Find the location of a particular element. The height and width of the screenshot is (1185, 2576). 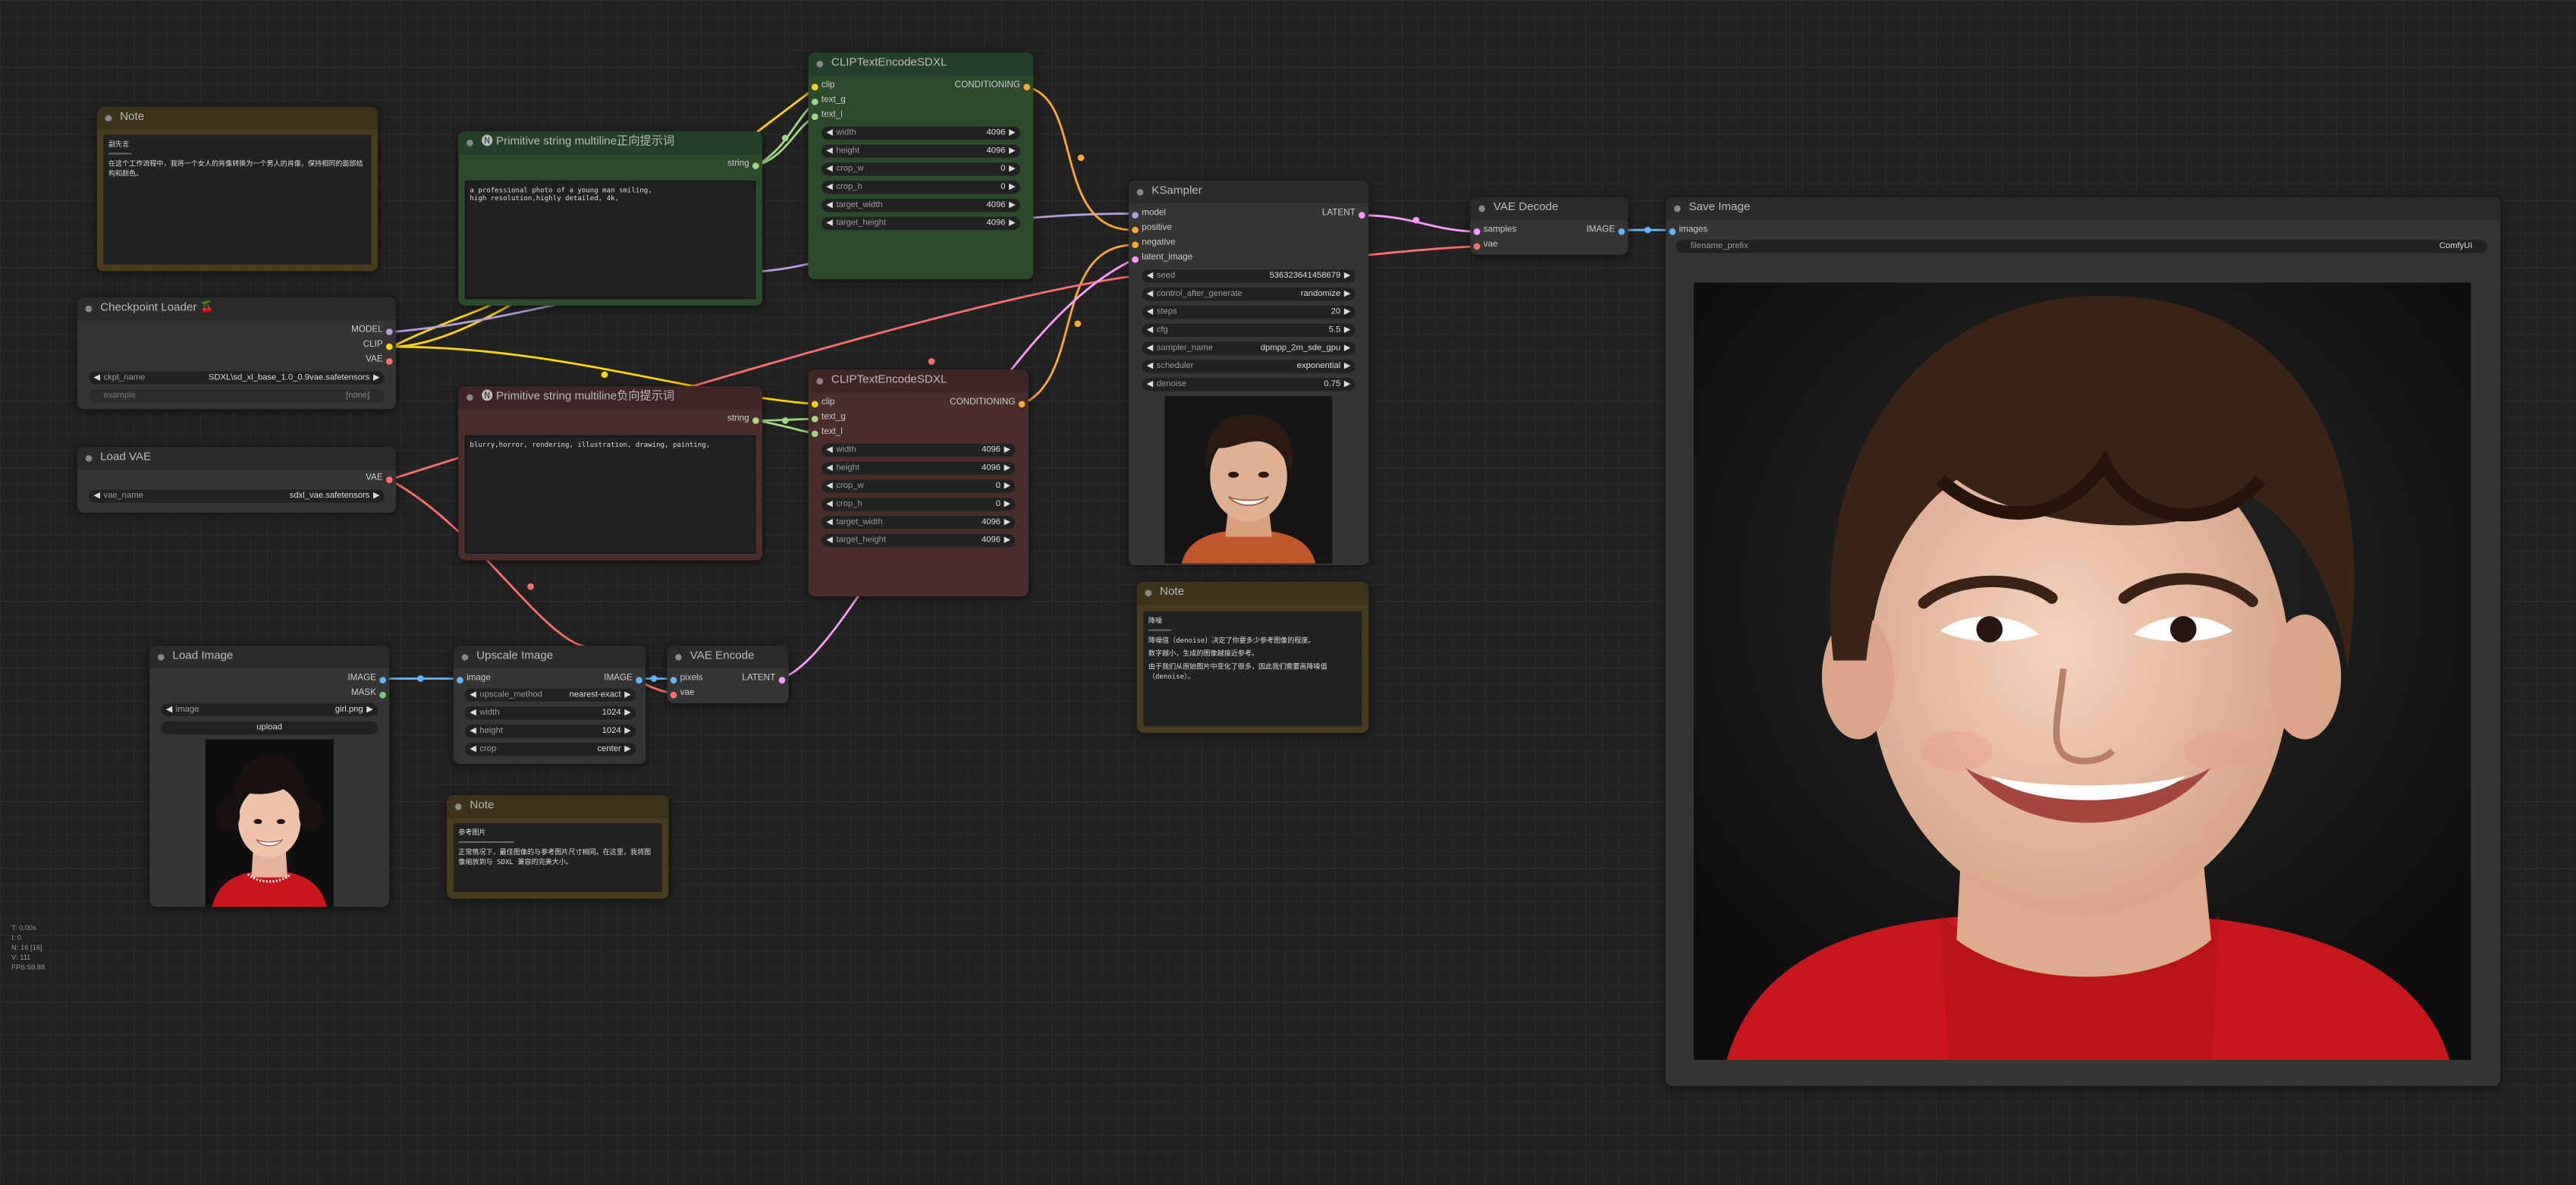

height-widget: ◀ height 4096 ▶ is located at coordinates (920, 151).